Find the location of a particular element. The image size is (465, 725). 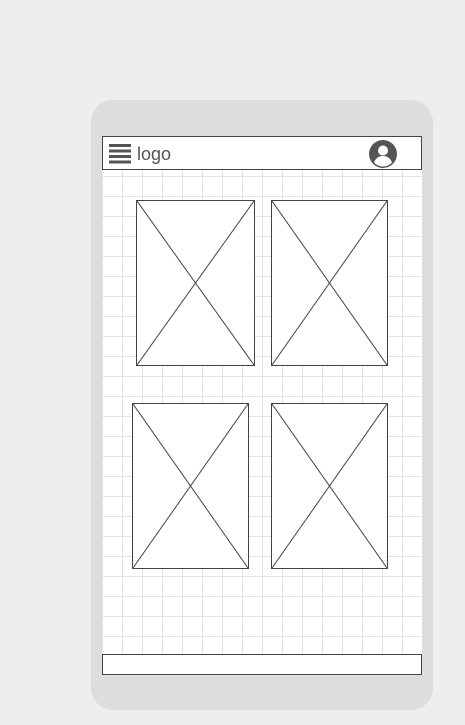

app-footer is located at coordinates (262, 664).